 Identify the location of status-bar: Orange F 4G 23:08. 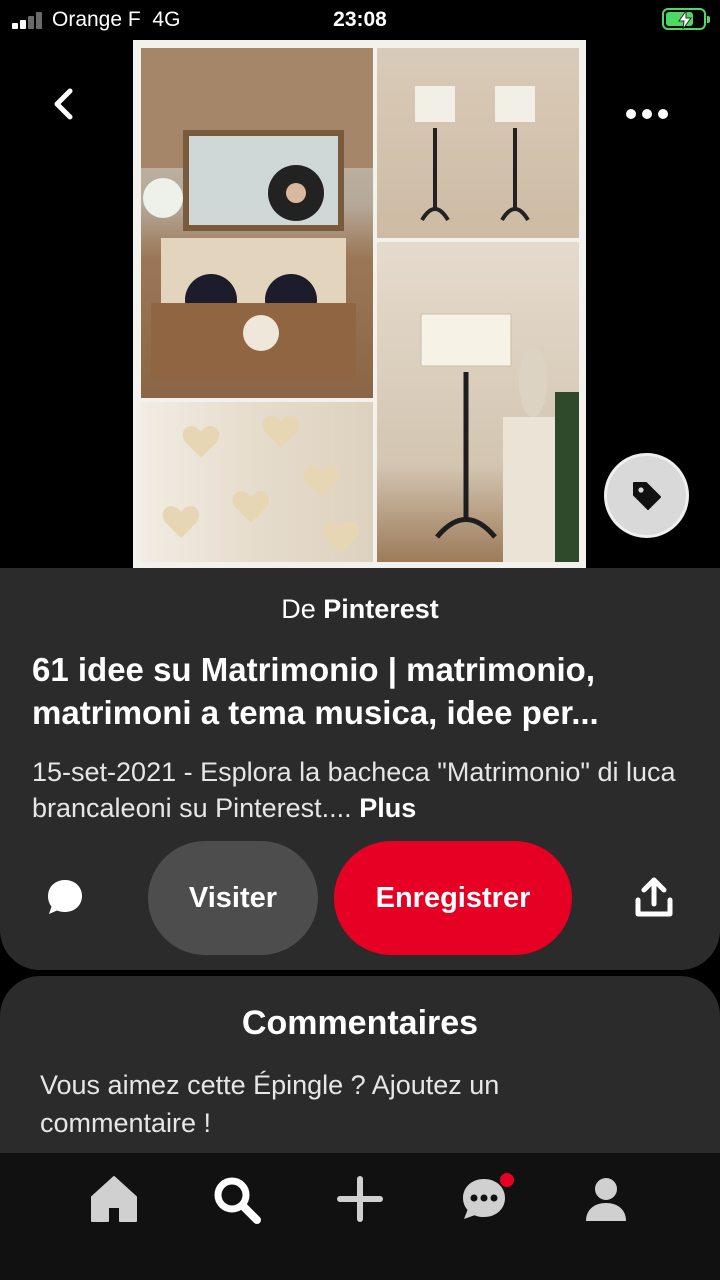
(360, 20).